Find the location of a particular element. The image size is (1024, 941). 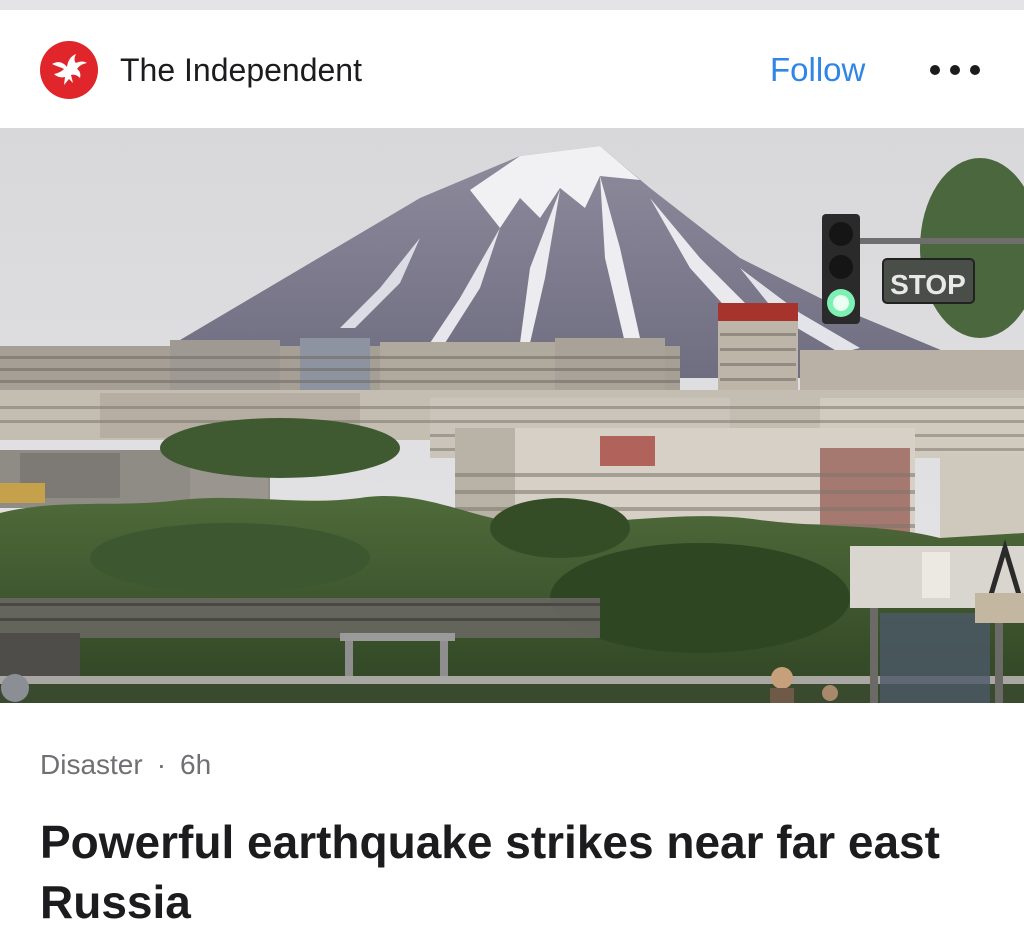

ellipsis-icon is located at coordinates (955, 70).